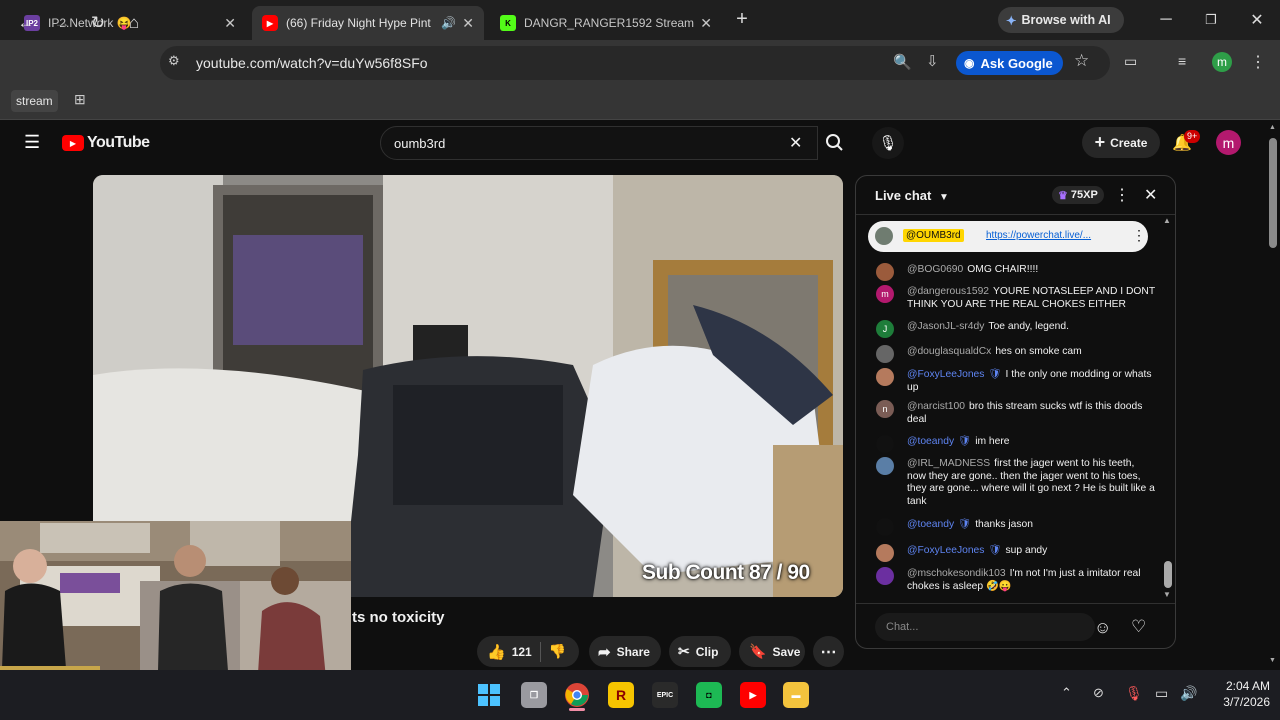  What do you see at coordinates (448, 23) in the screenshot?
I see `speaker-icon: 🔊` at bounding box center [448, 23].